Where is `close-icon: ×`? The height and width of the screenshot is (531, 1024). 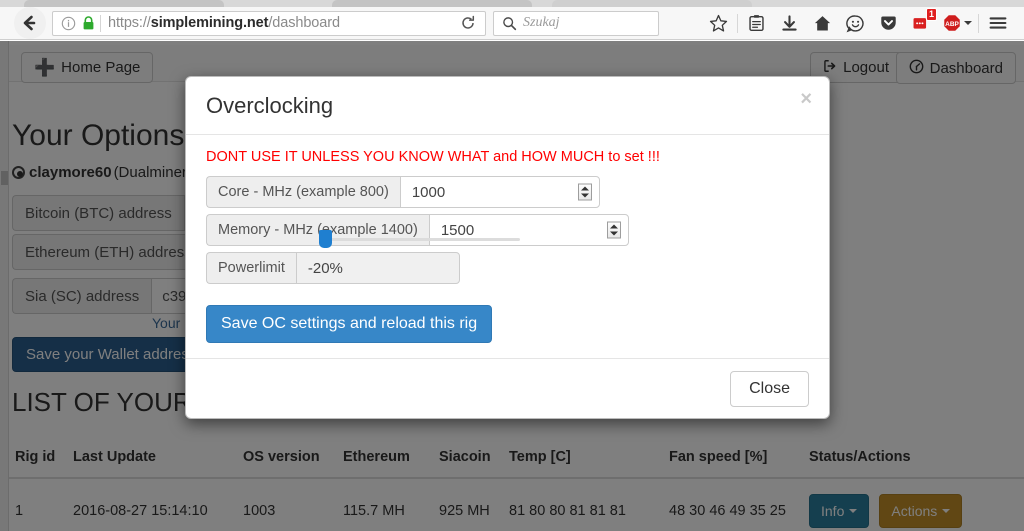 close-icon: × is located at coordinates (806, 99).